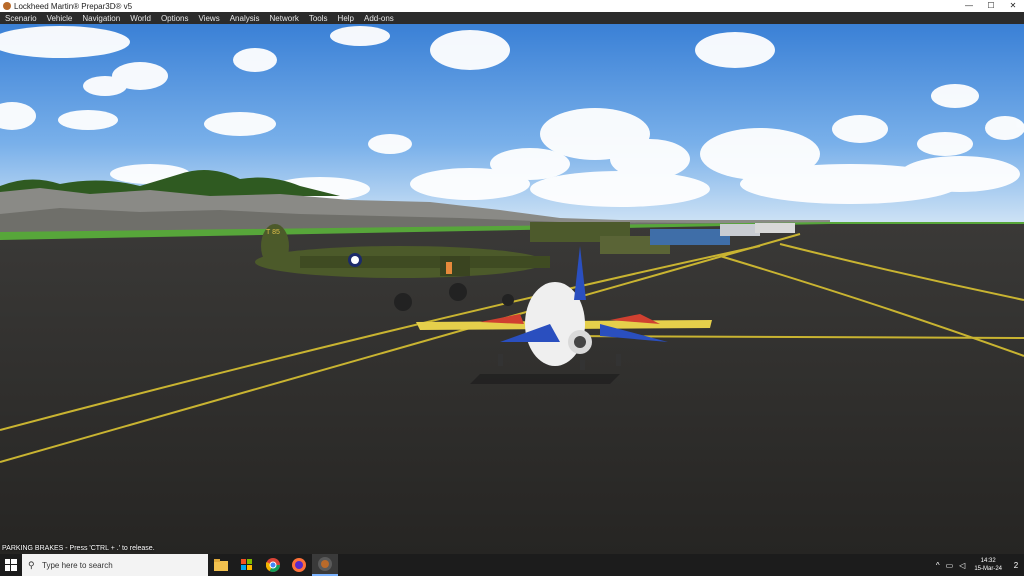  What do you see at coordinates (318, 18) in the screenshot?
I see `menu-tools: Tools` at bounding box center [318, 18].